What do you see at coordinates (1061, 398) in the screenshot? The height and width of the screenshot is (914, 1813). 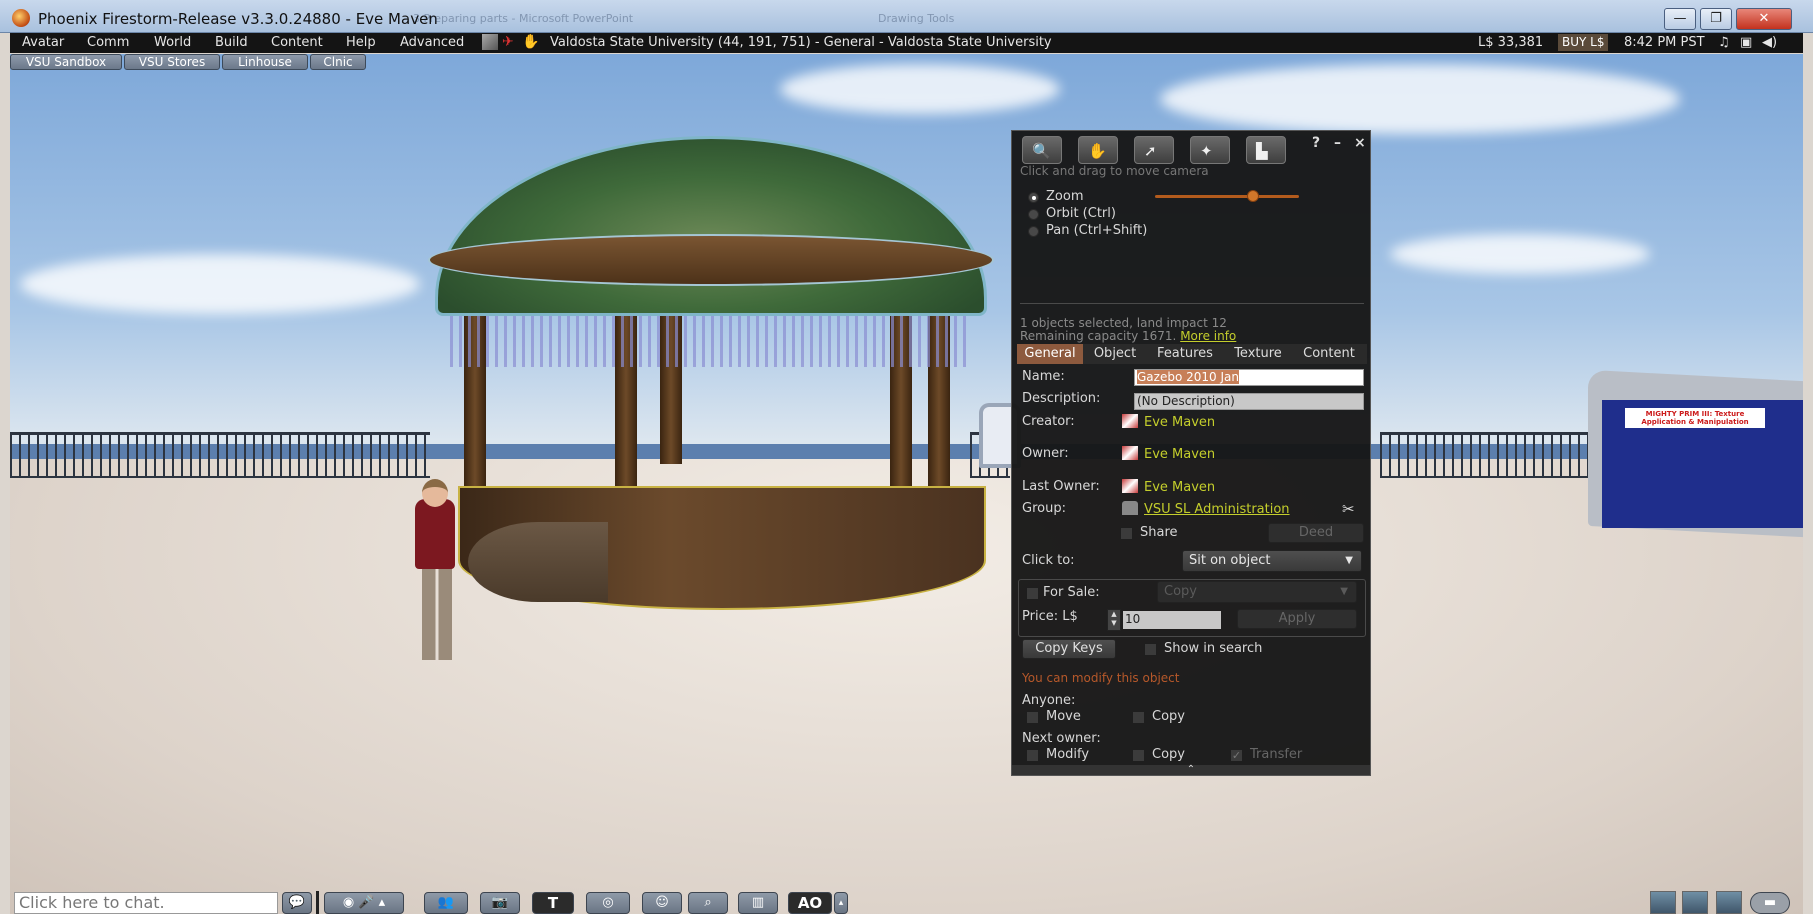 I see `description-label: Description:` at bounding box center [1061, 398].